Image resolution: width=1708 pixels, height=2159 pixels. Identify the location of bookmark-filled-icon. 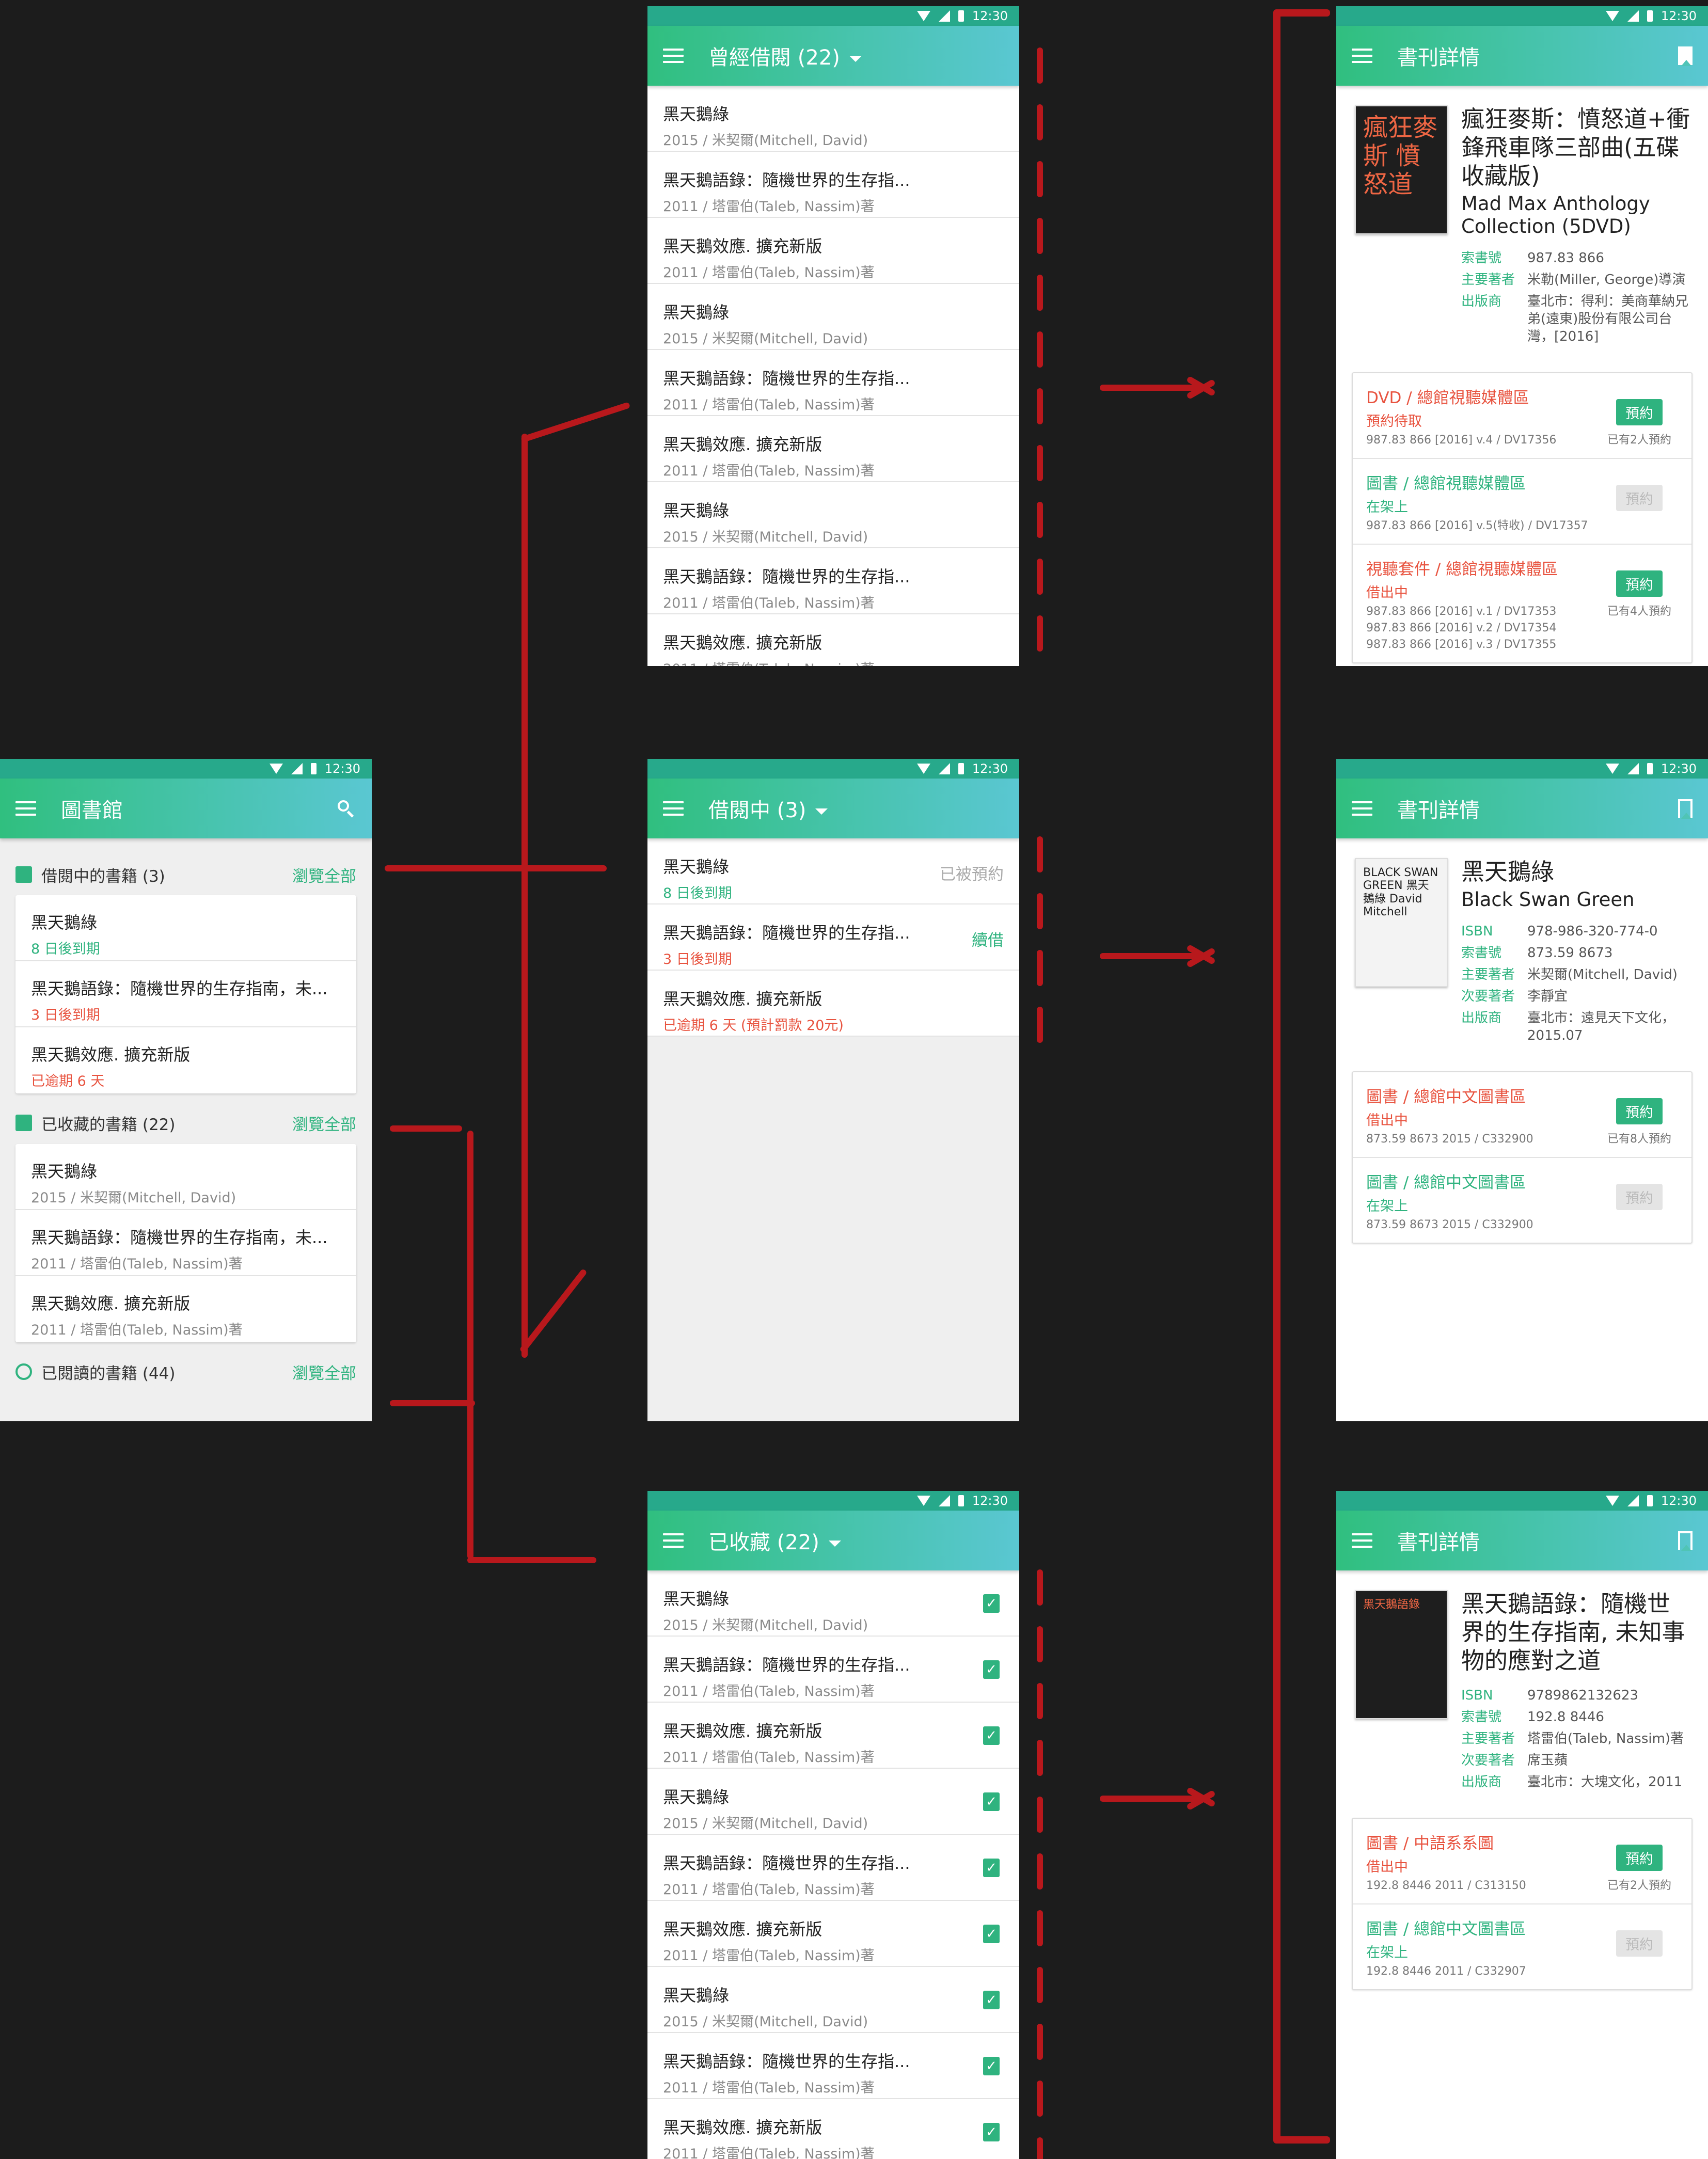
(1685, 56).